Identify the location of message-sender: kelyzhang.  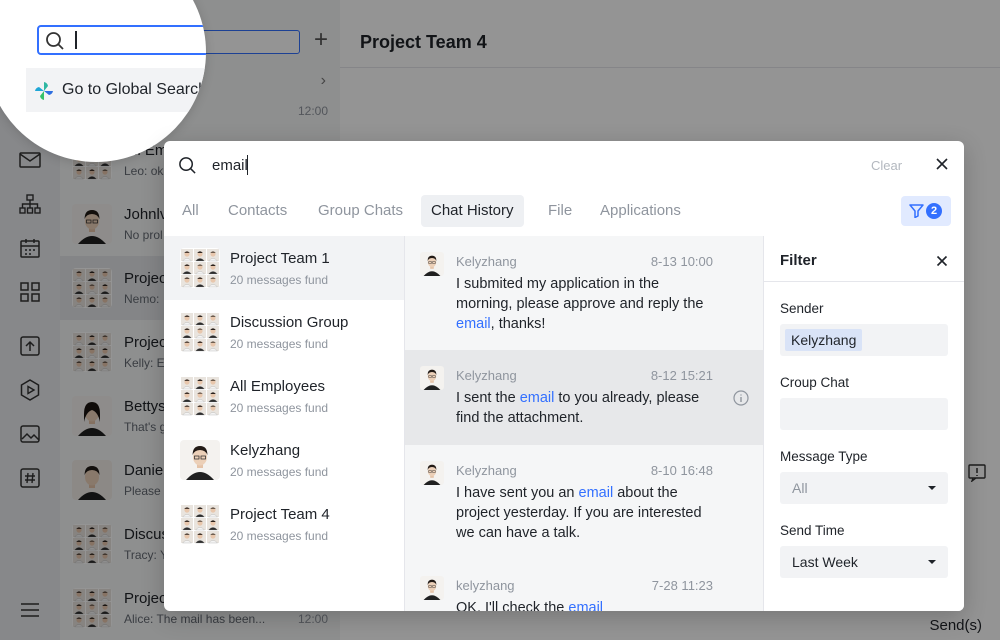
(485, 585).